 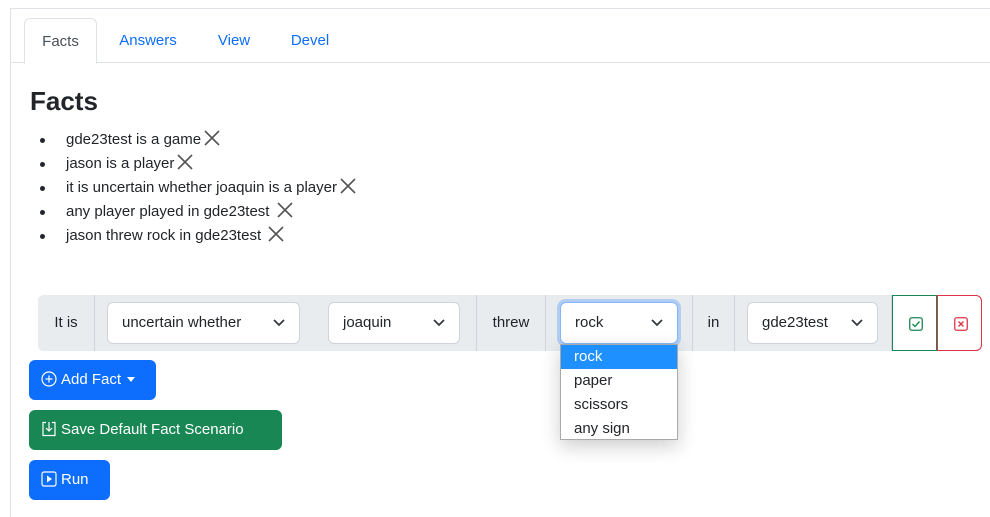 I want to click on preposition-label: in, so click(x=714, y=323).